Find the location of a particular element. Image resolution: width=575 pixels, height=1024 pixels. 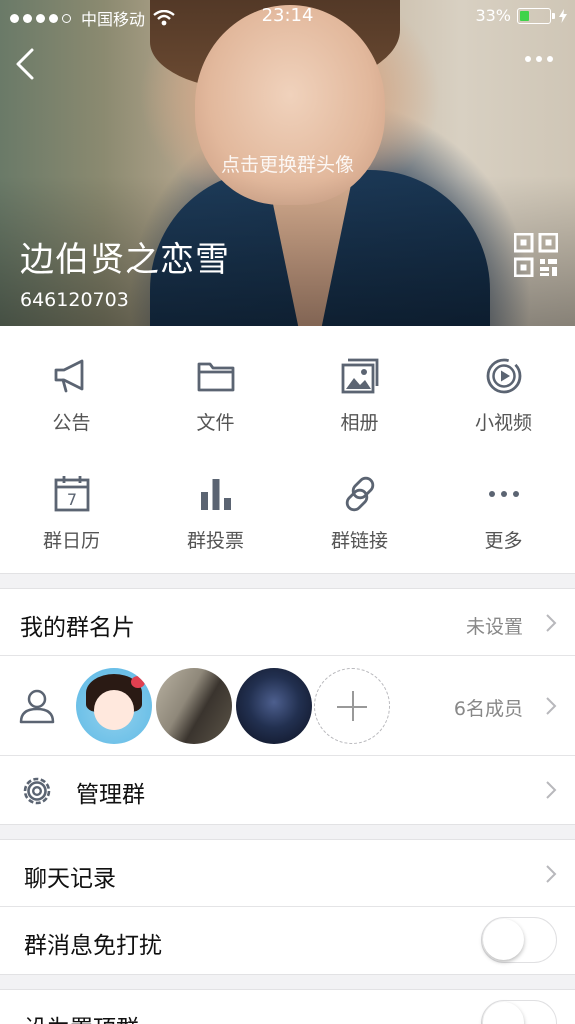

function-more: 更多 is located at coordinates (503, 513).